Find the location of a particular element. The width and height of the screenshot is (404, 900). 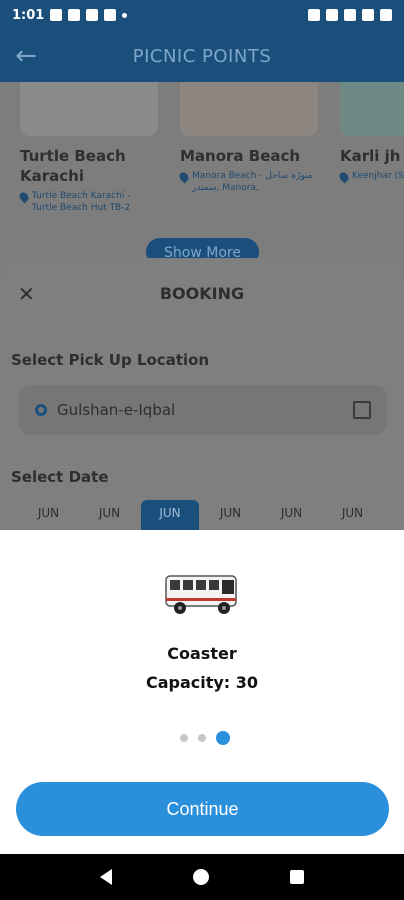

place-card: Karli jh Keenjhar (STDC), is located at coordinates (370, 148).